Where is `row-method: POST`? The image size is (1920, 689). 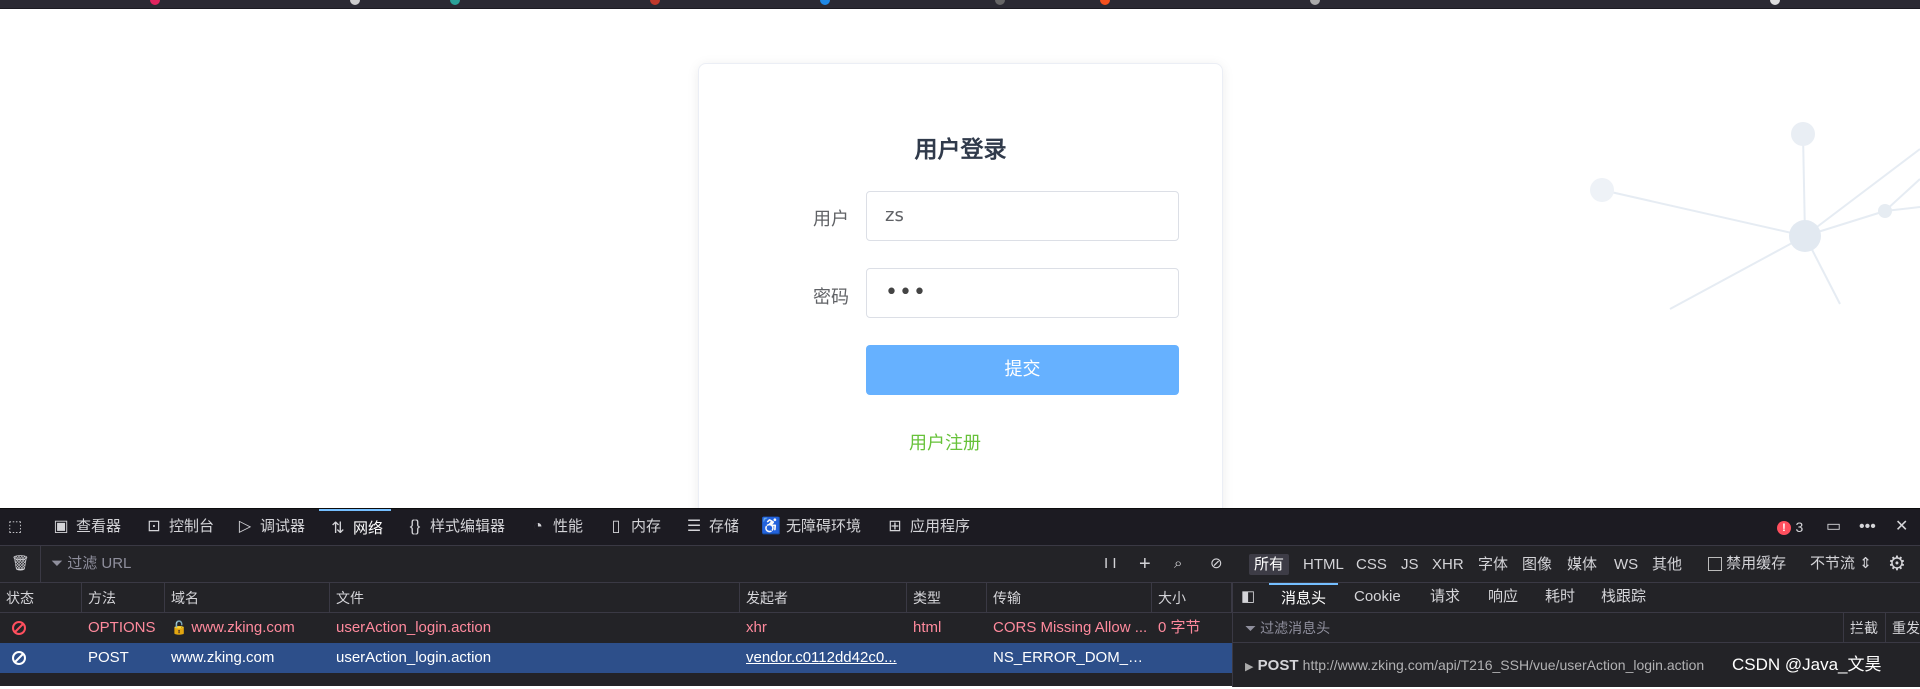
row-method: POST is located at coordinates (108, 657).